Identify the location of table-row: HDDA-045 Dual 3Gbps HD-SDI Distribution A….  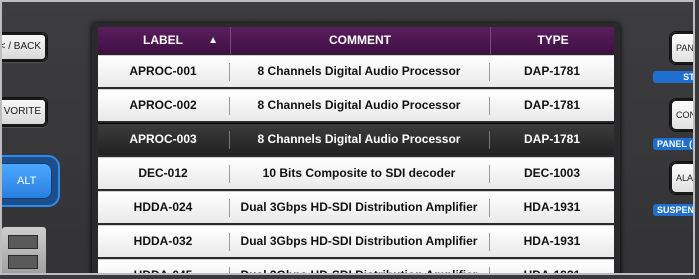
(356, 267).